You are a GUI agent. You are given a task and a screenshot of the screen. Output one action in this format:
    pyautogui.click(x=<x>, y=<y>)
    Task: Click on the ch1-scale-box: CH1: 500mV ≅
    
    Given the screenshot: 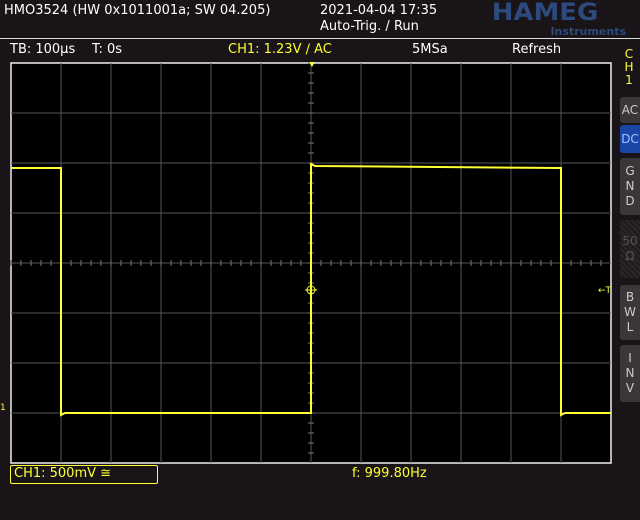 What is the action you would take?
    pyautogui.click(x=84, y=474)
    